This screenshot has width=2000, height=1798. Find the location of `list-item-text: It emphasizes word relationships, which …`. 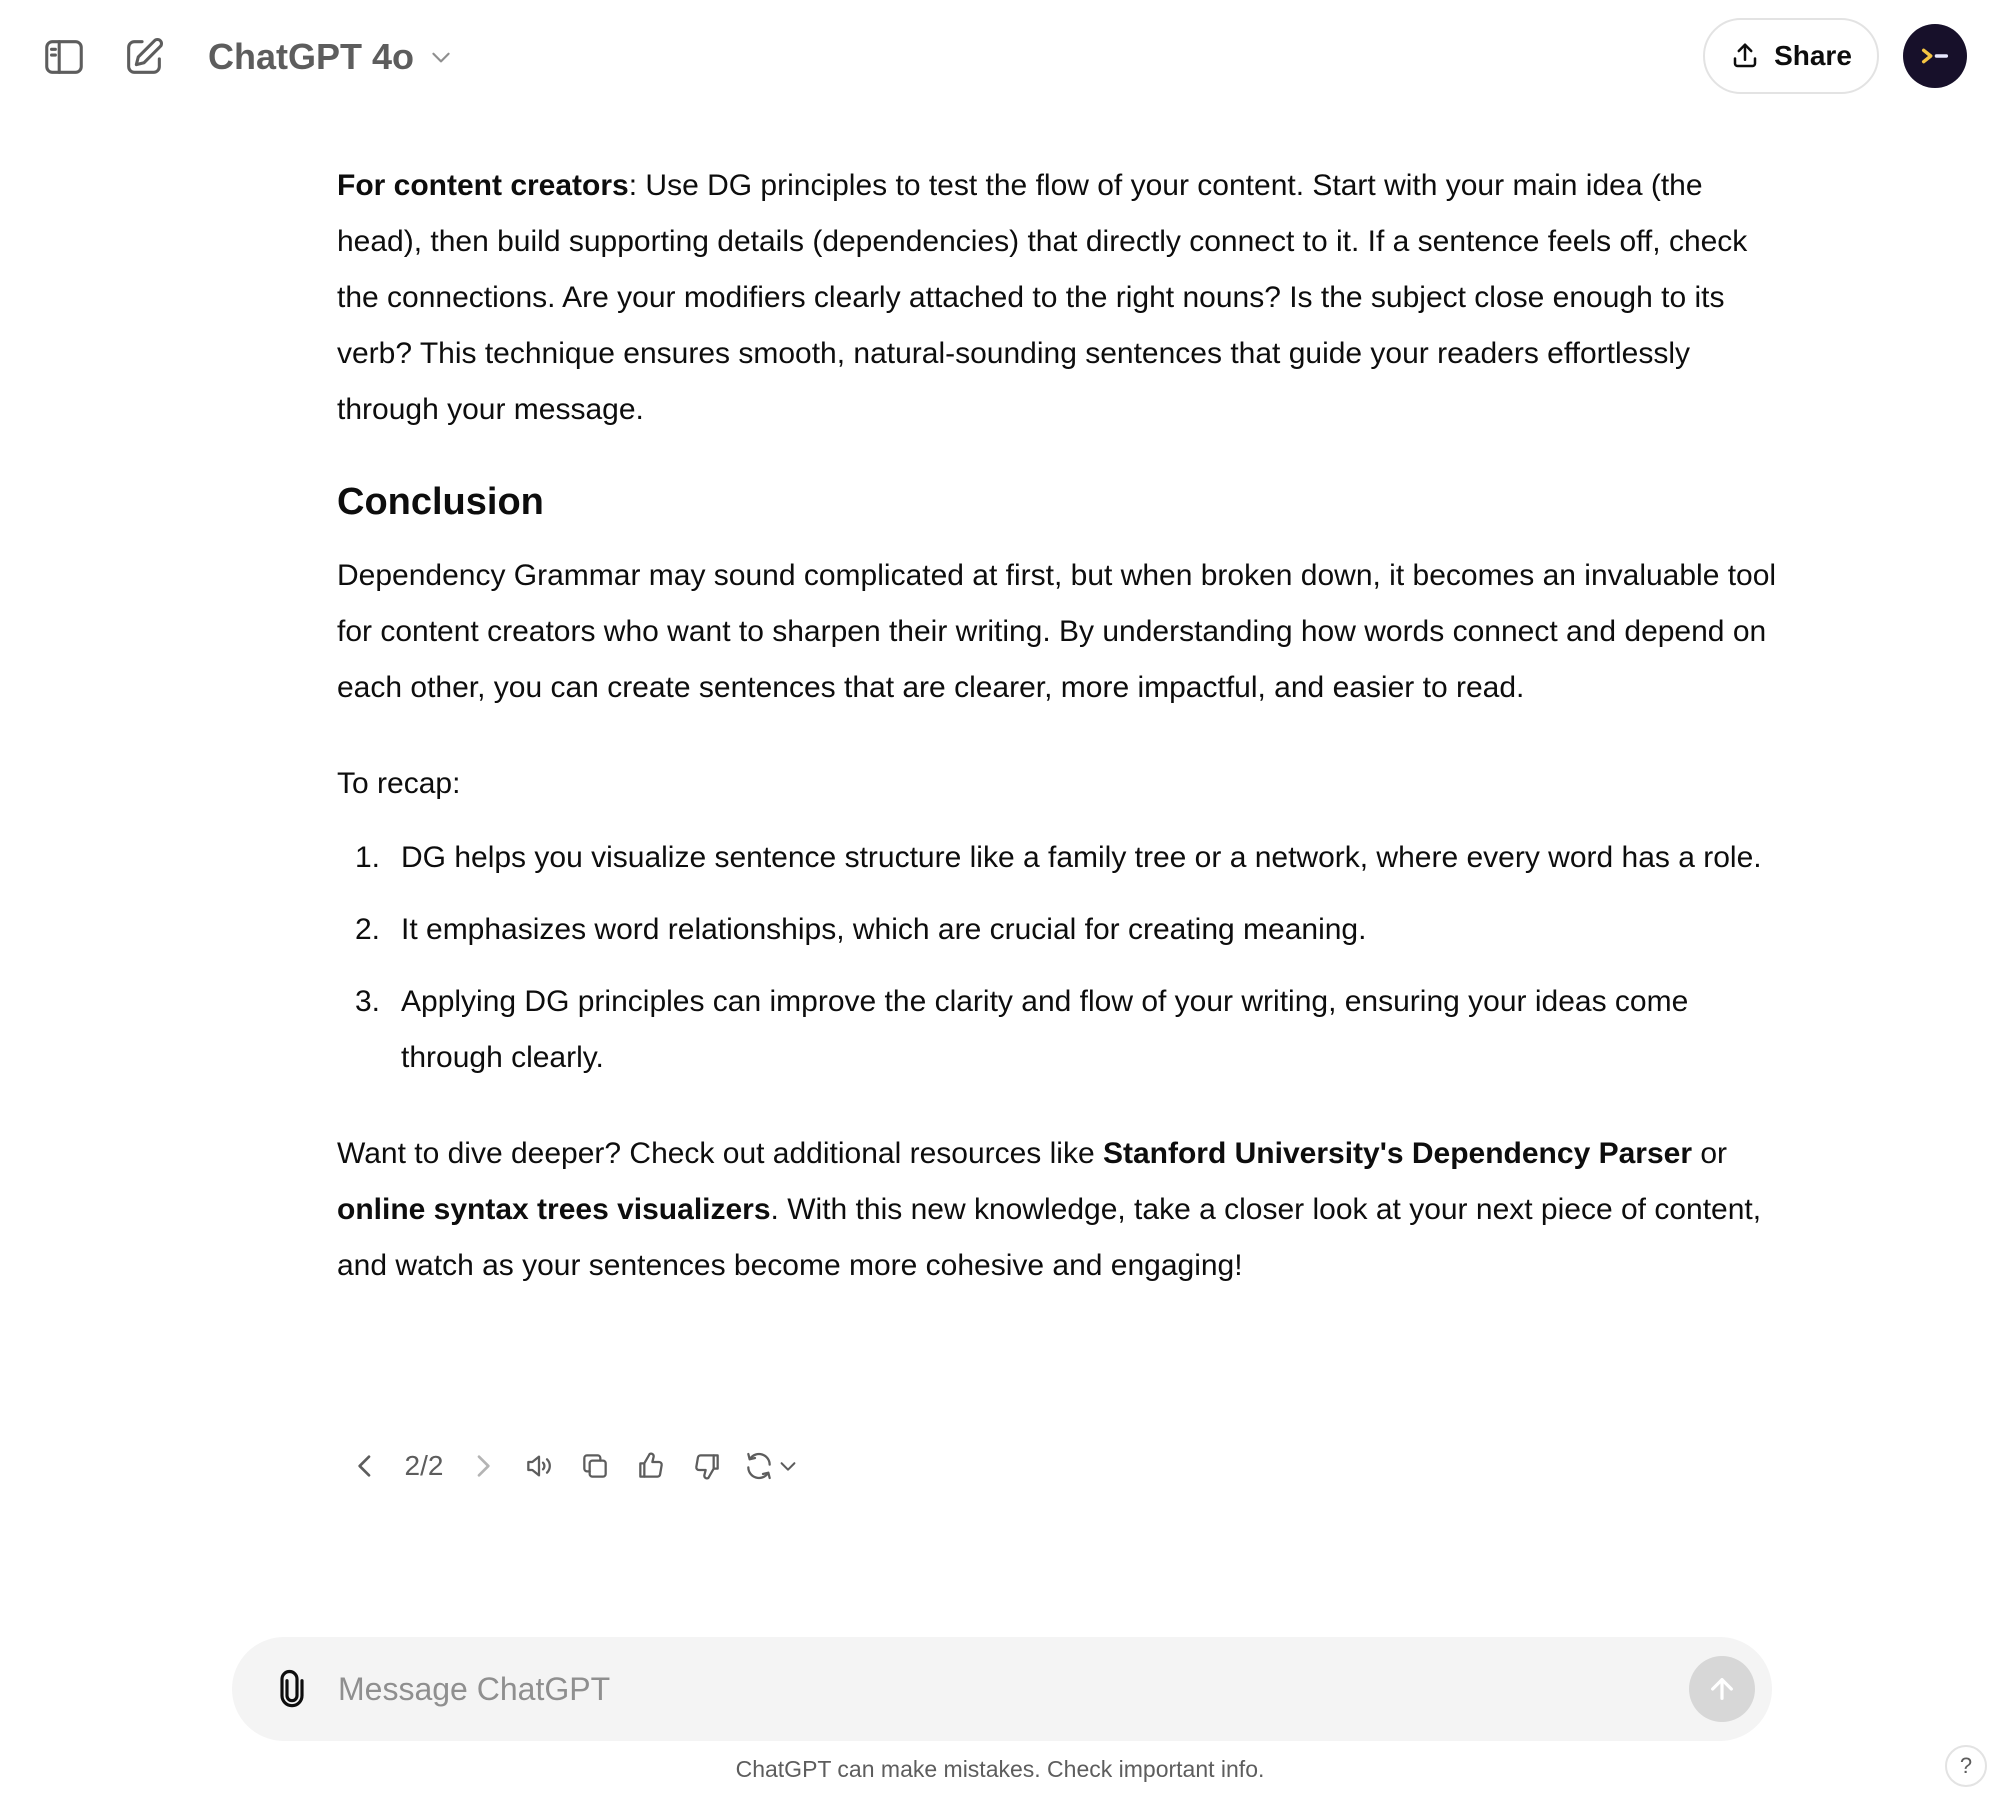

list-item-text: It emphasizes word relationships, which … is located at coordinates (884, 929).